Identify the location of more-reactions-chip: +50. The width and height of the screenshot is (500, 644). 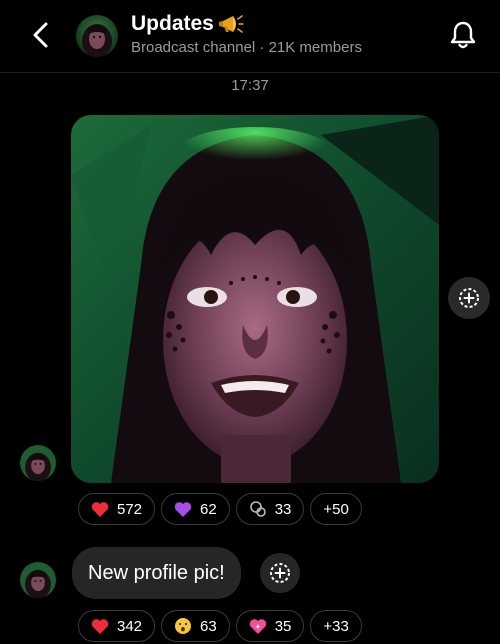
(336, 509).